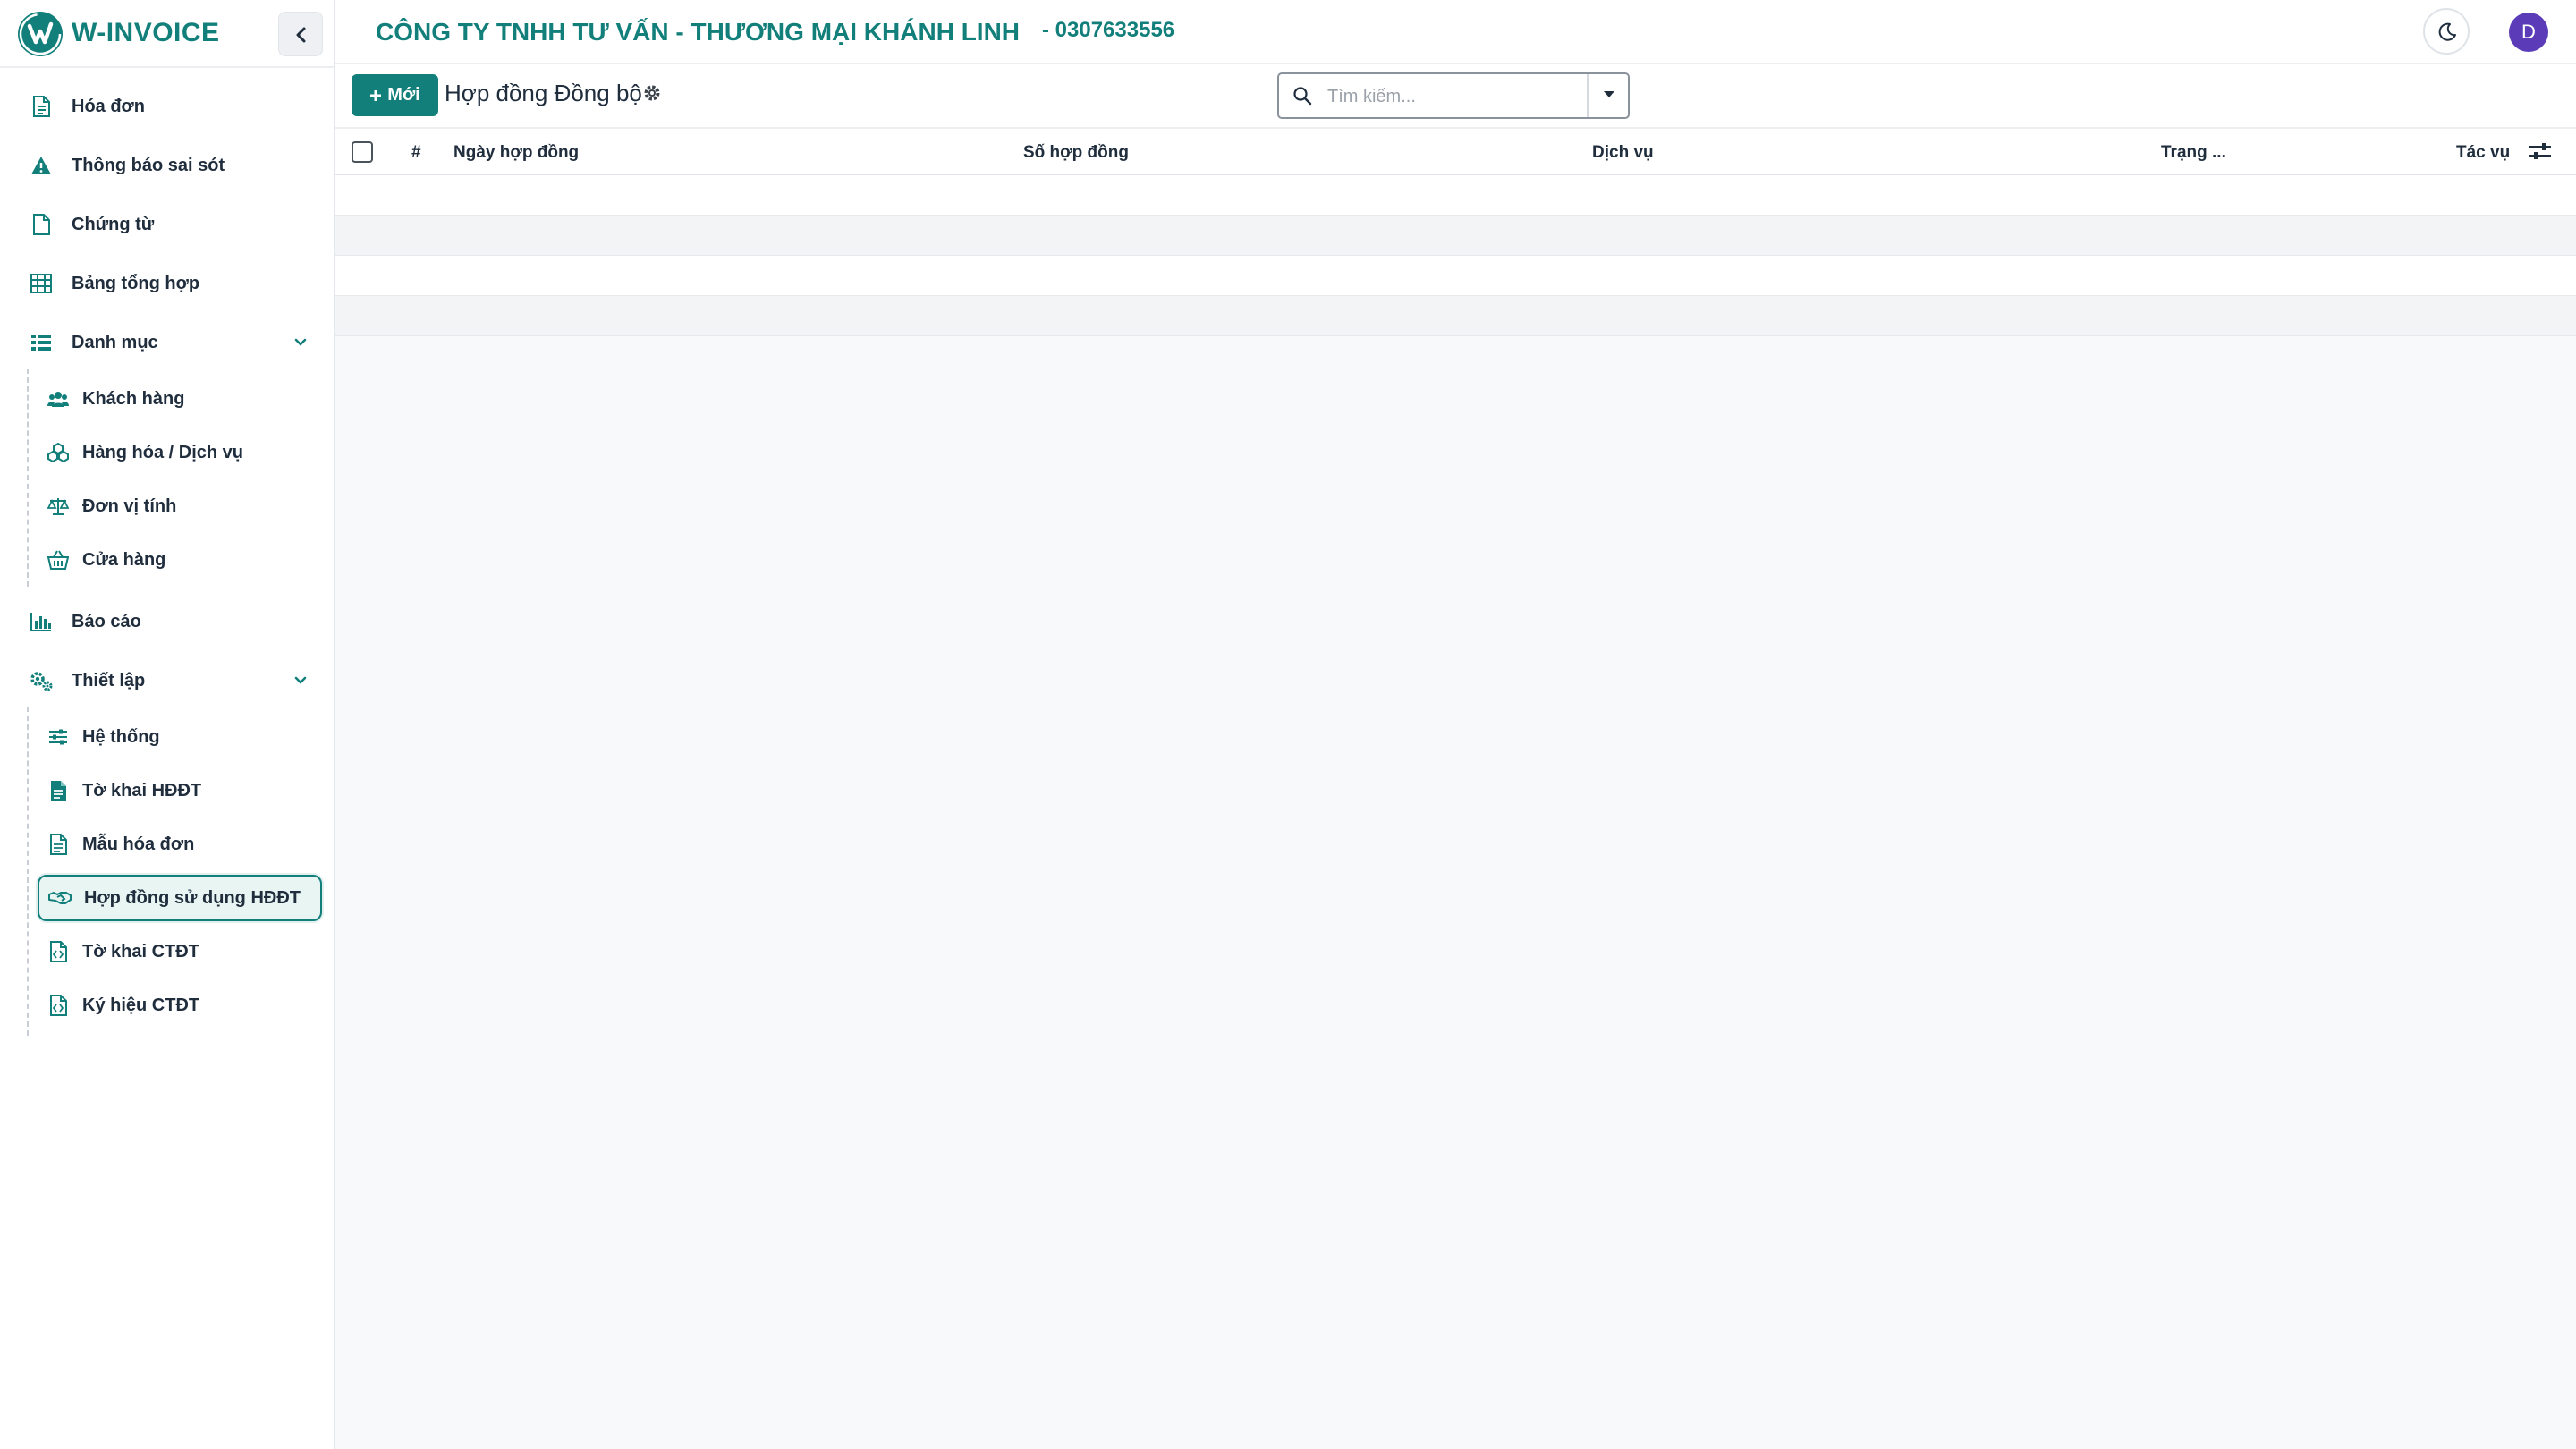  What do you see at coordinates (140, 951) in the screenshot?
I see `sidebar-item-label: Tờ khai CTĐT` at bounding box center [140, 951].